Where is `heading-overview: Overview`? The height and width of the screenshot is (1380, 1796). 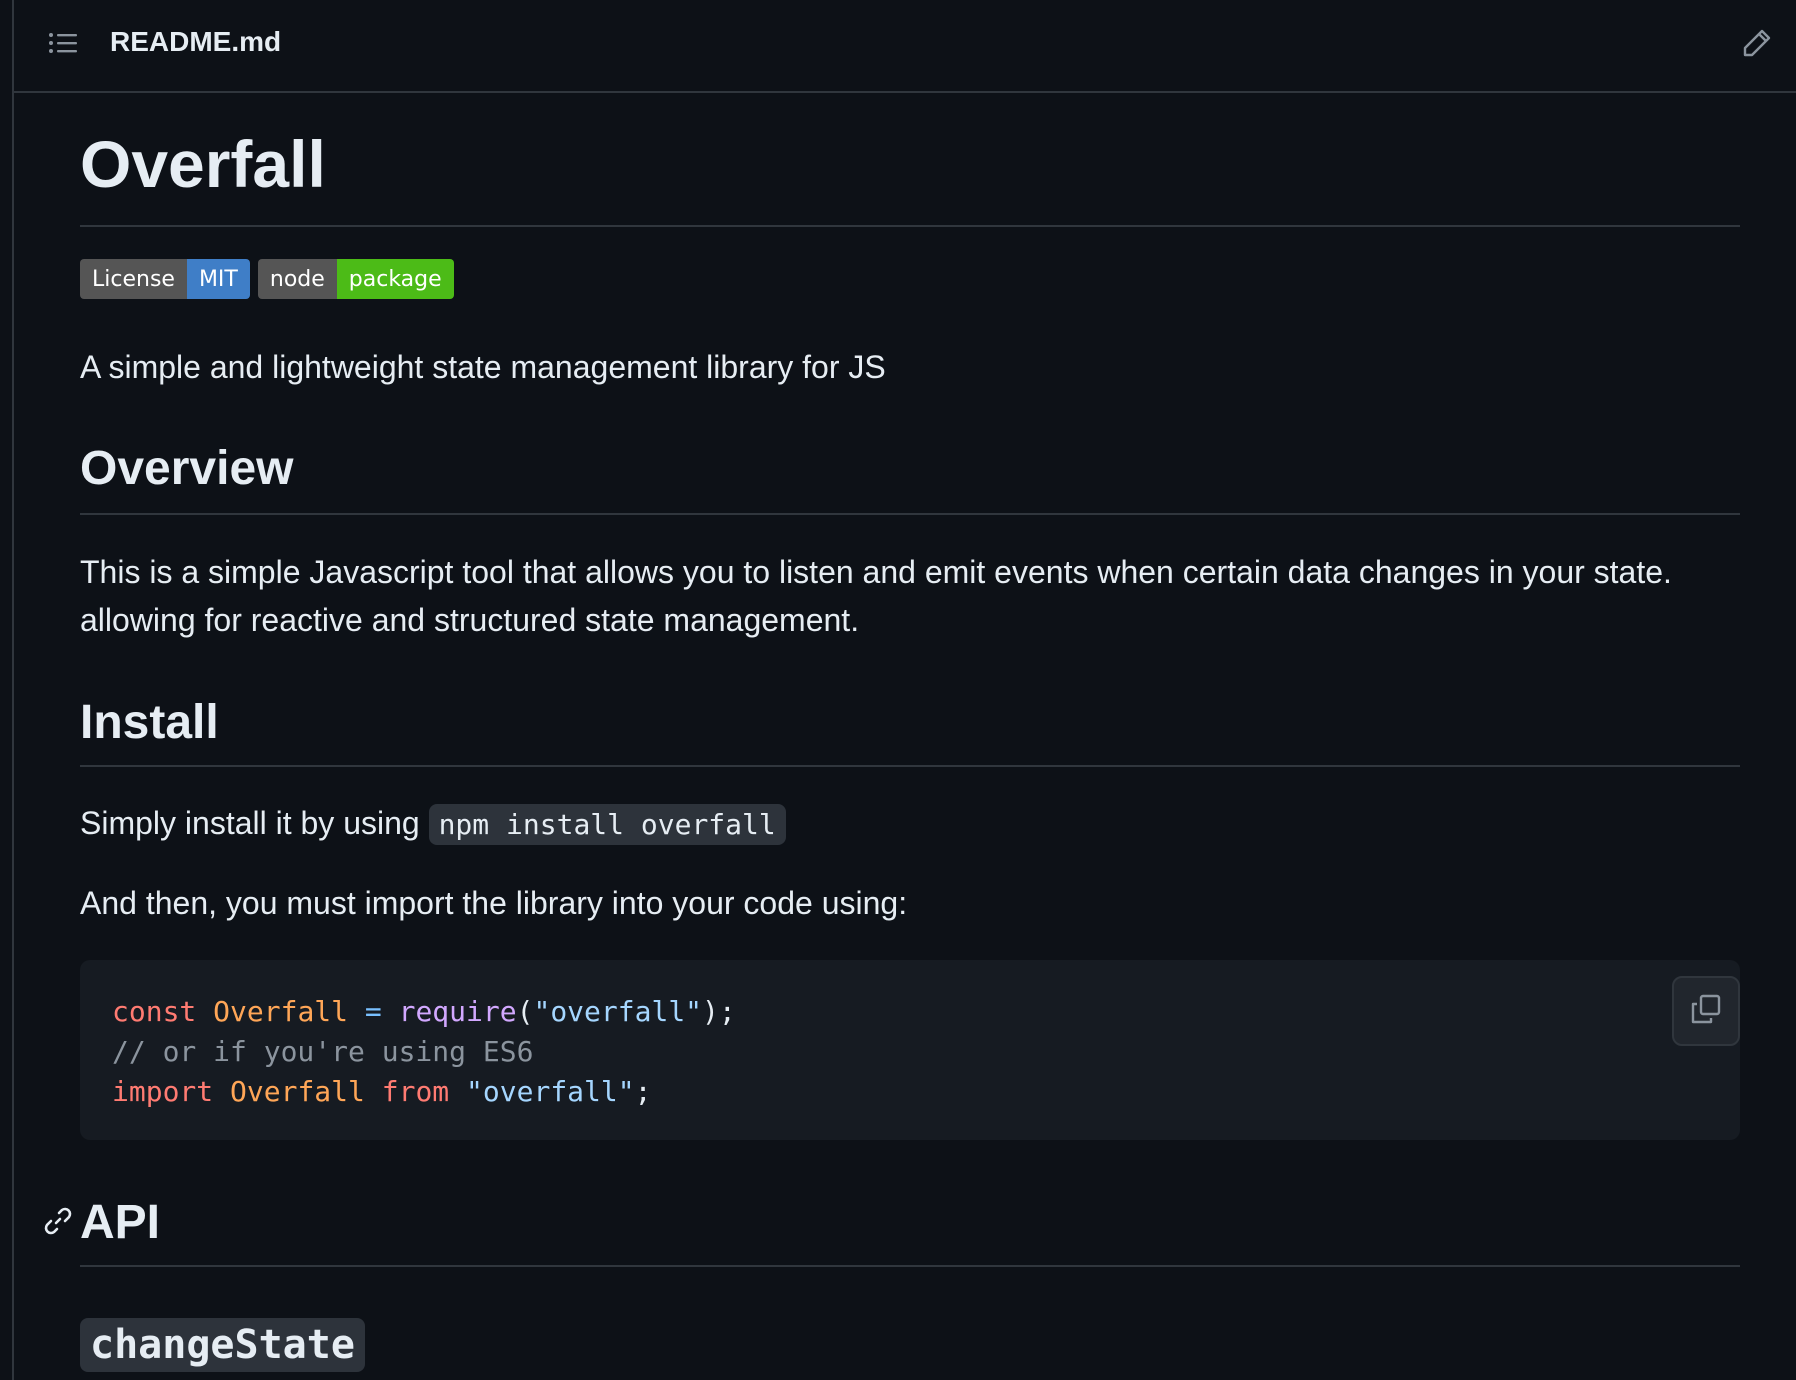 heading-overview: Overview is located at coordinates (187, 468).